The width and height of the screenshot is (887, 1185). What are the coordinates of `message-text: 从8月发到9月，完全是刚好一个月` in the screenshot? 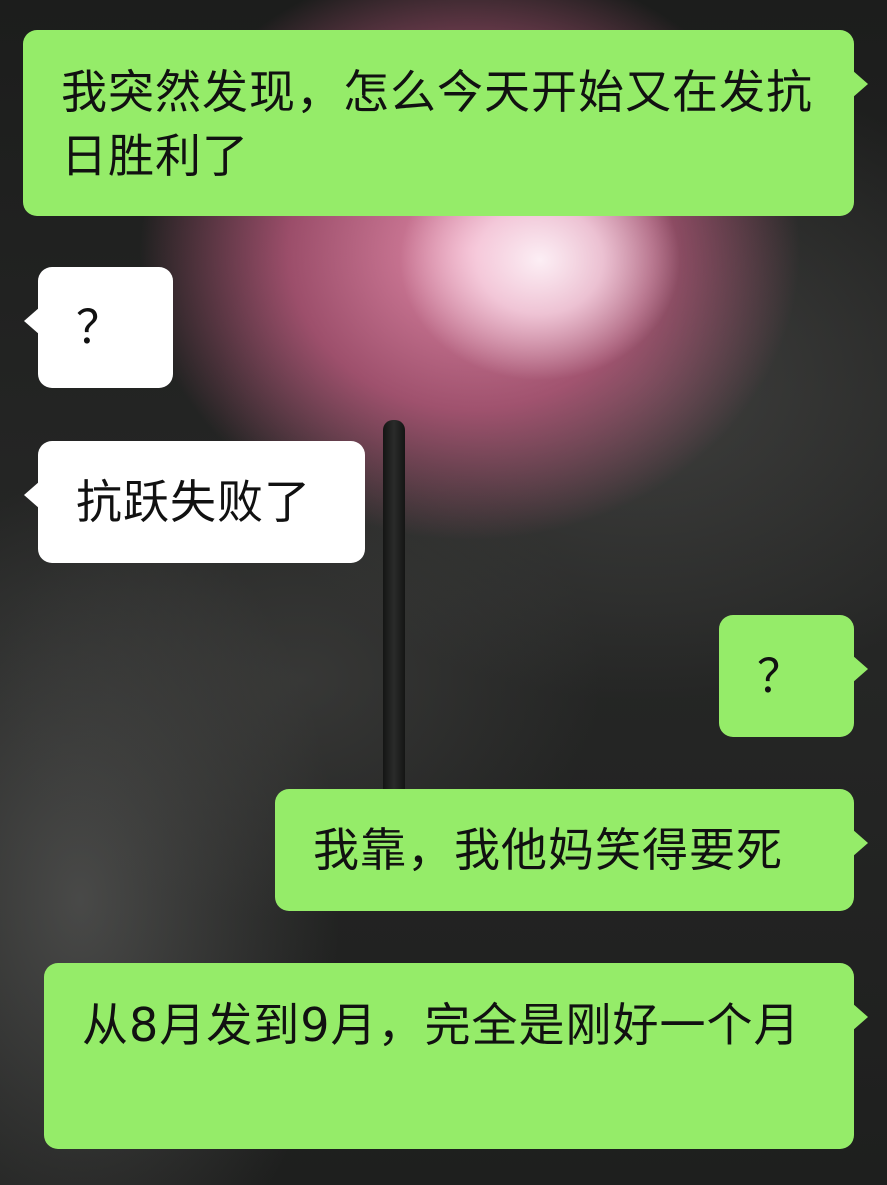 It's located at (441, 1025).